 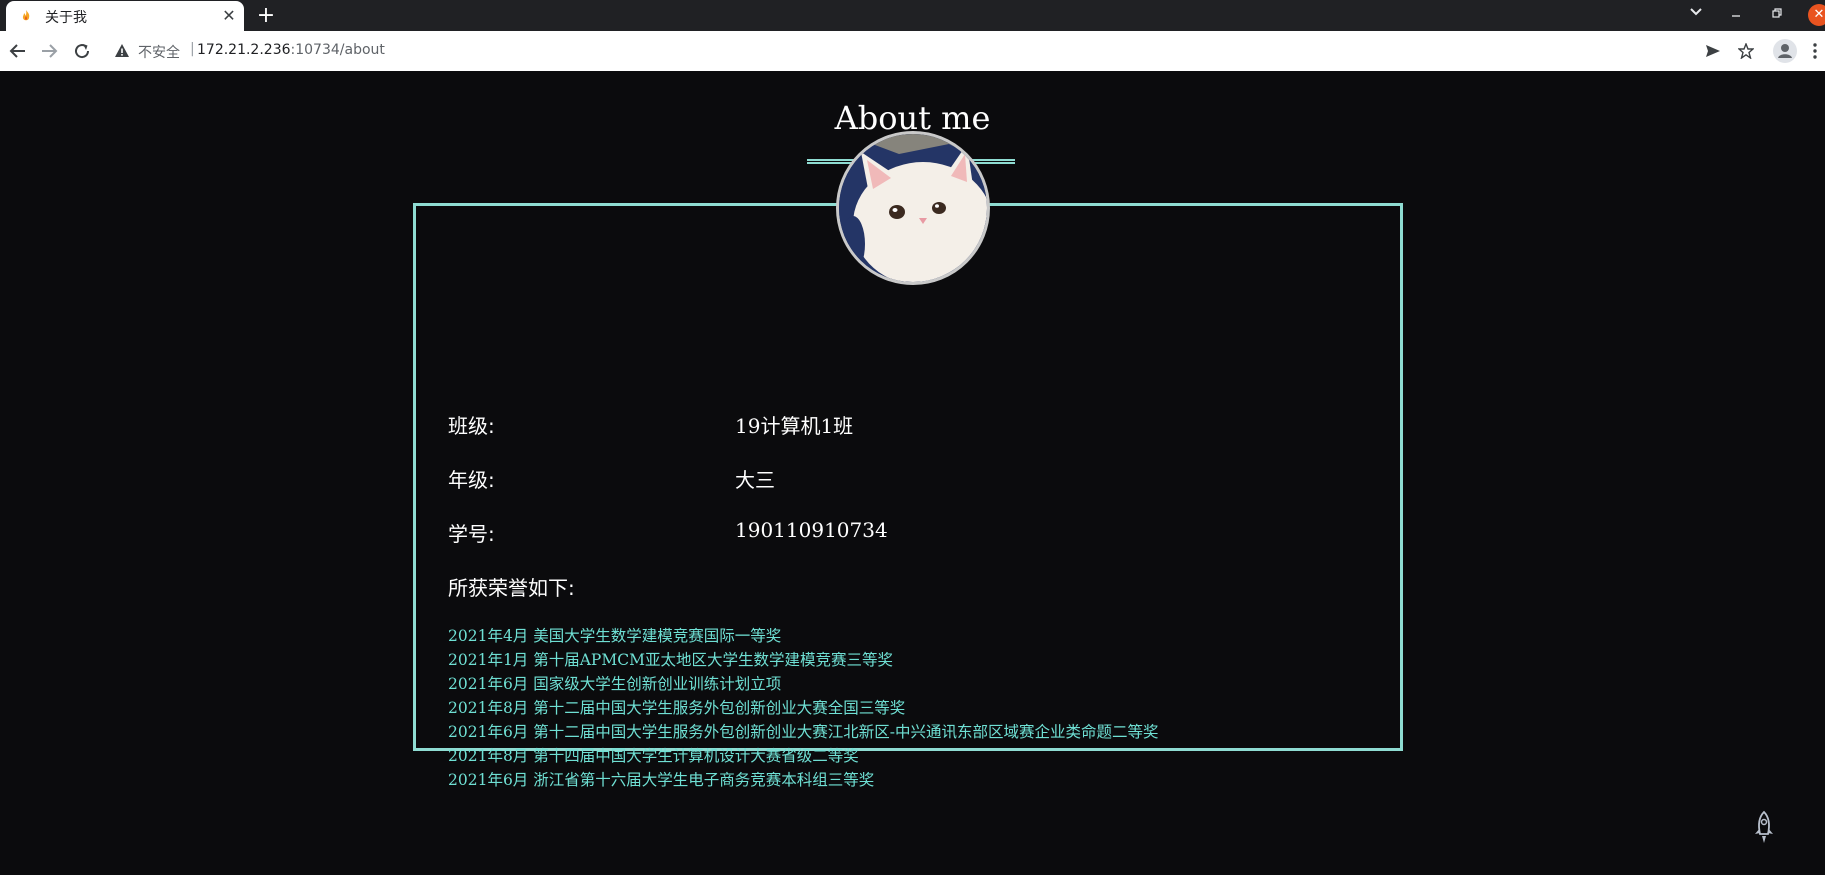 What do you see at coordinates (471, 534) in the screenshot?
I see `student-id-label: 学号:` at bounding box center [471, 534].